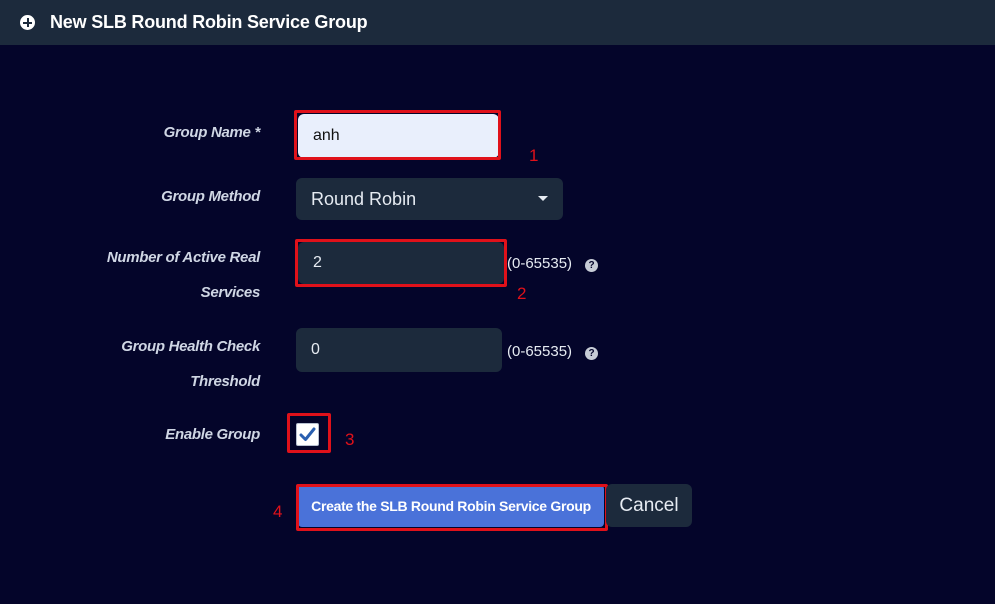 The width and height of the screenshot is (995, 604). Describe the element at coordinates (401, 263) in the screenshot. I see `active-real-services-input` at that location.